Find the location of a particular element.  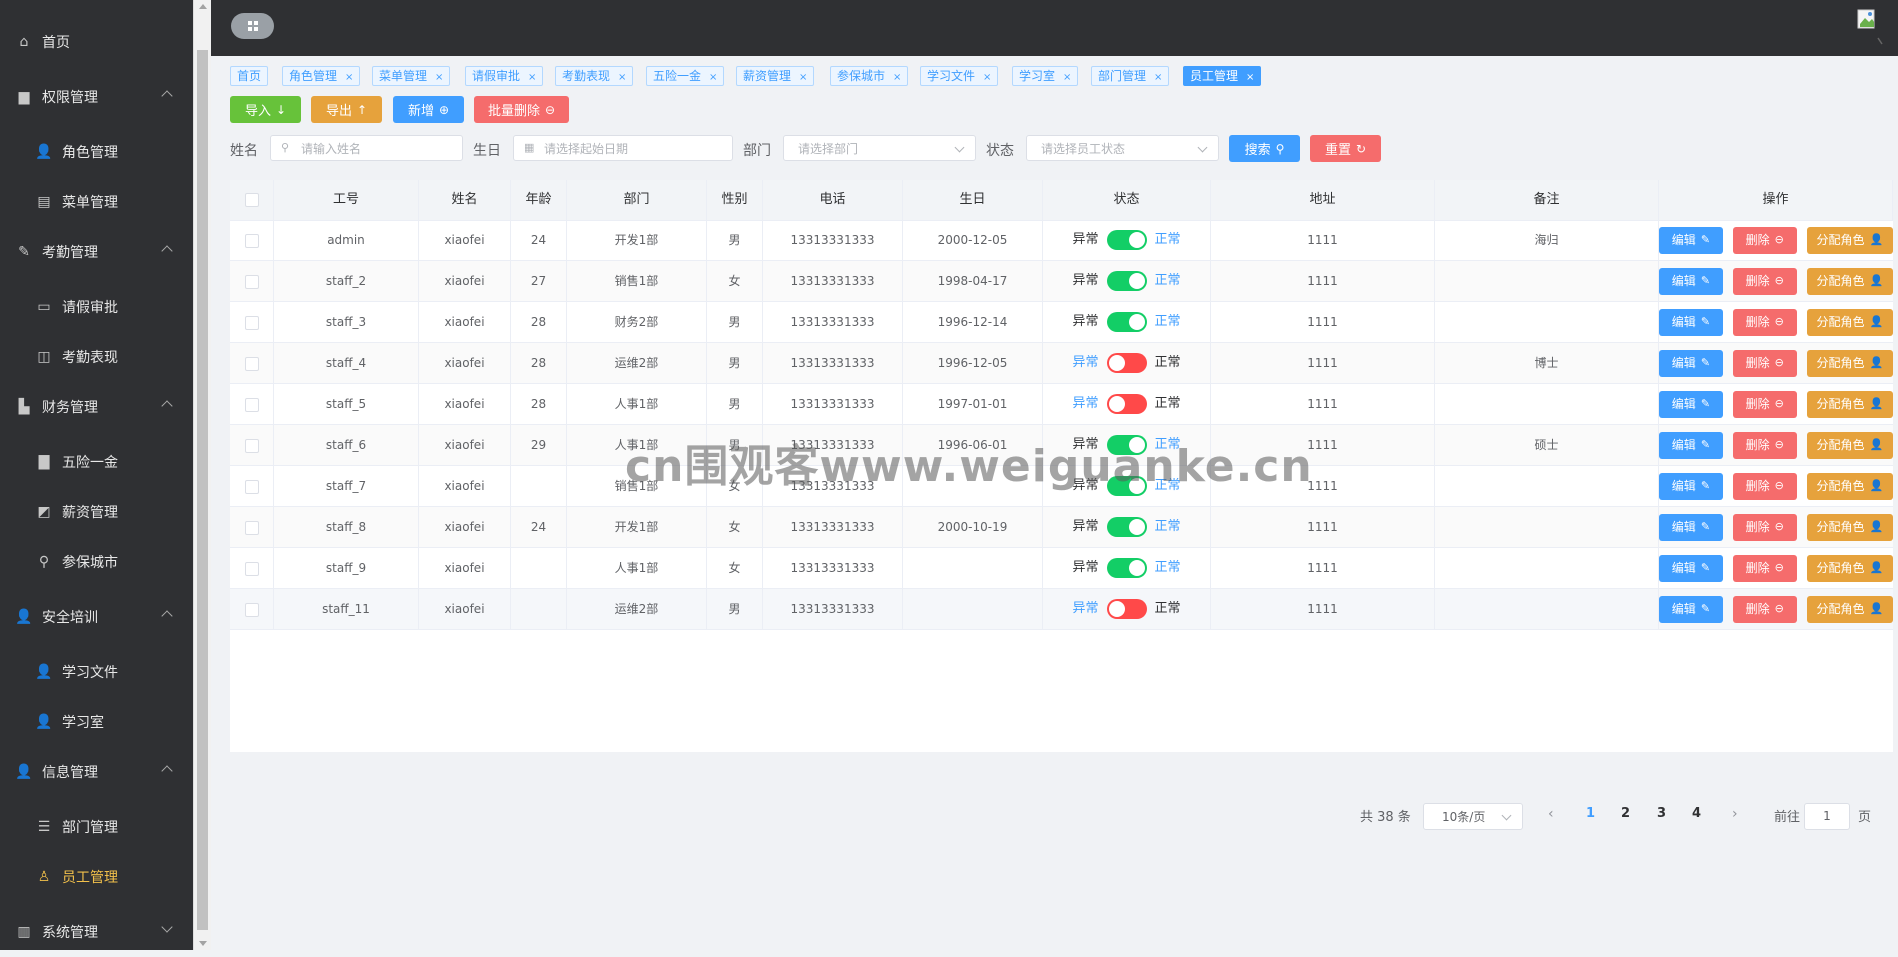

tab-8: 学习文件 × is located at coordinates (959, 76).